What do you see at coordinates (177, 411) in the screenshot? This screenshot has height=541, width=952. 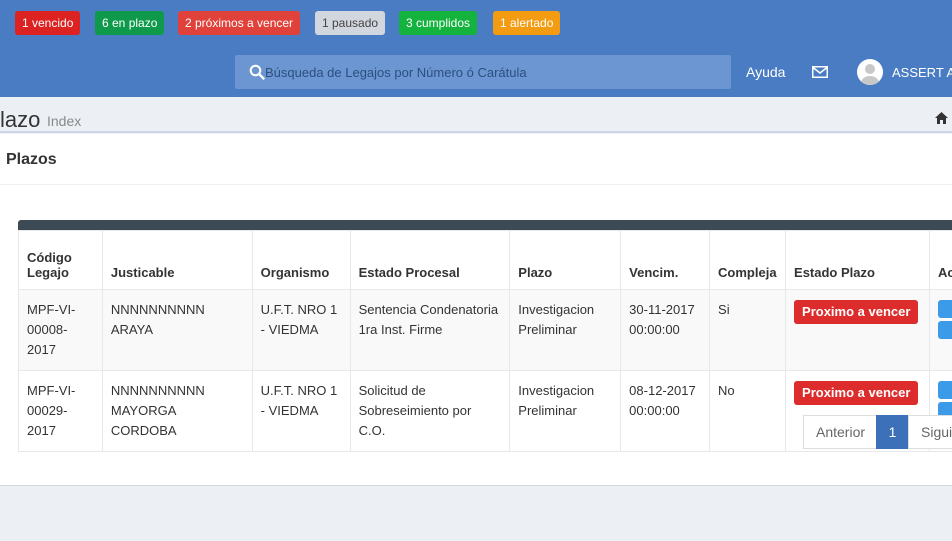 I see `cell-justicable: NNNNNNNNNN MAYORGA CORDOBA` at bounding box center [177, 411].